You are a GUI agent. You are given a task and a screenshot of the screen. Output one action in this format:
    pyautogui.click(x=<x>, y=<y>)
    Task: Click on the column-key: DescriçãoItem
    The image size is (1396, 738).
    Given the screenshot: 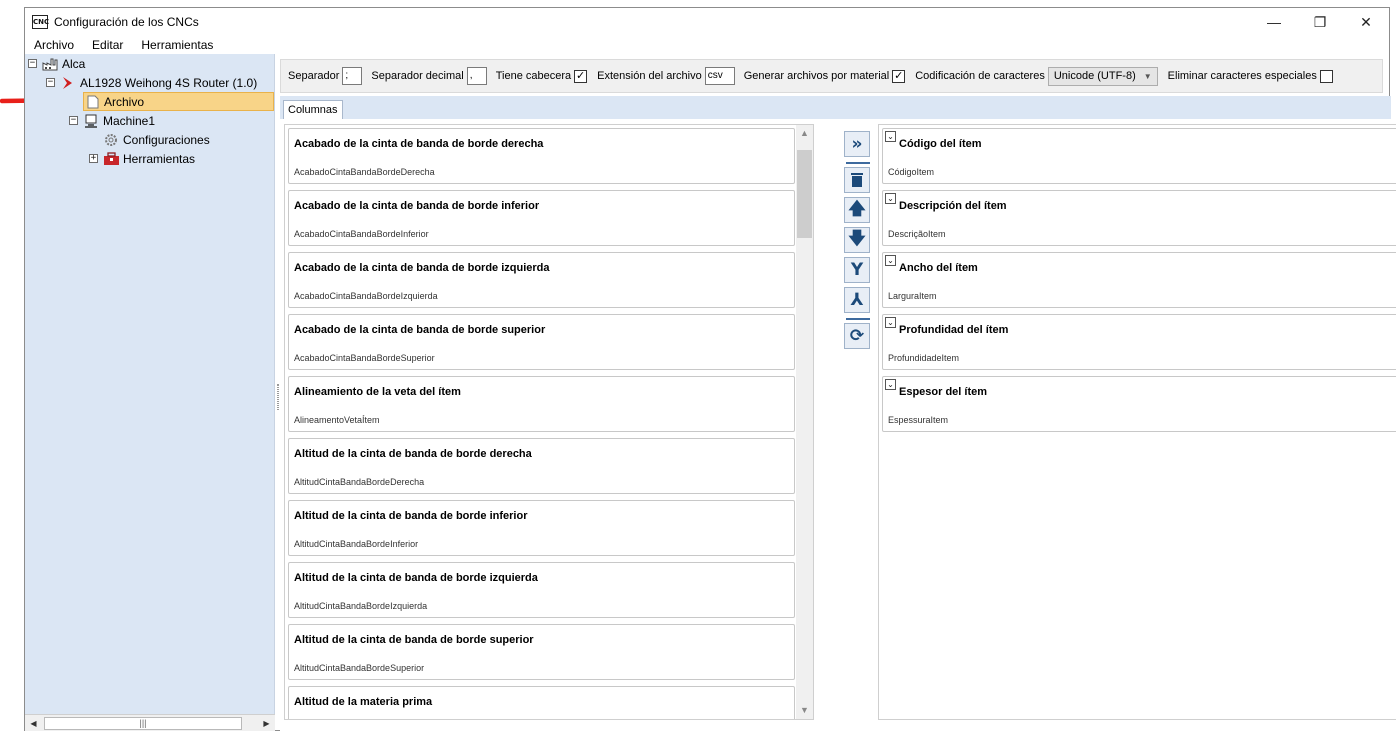 What is the action you would take?
    pyautogui.click(x=917, y=234)
    